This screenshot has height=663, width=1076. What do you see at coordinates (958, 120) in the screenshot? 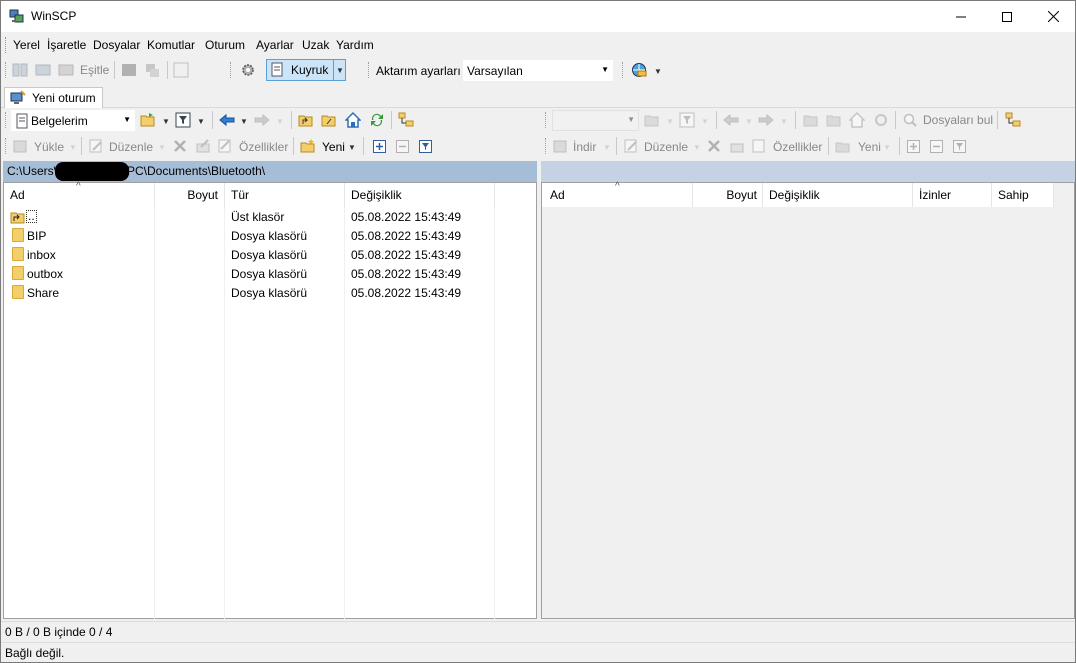
I see `find-files-button: Dosyaları bul` at bounding box center [958, 120].